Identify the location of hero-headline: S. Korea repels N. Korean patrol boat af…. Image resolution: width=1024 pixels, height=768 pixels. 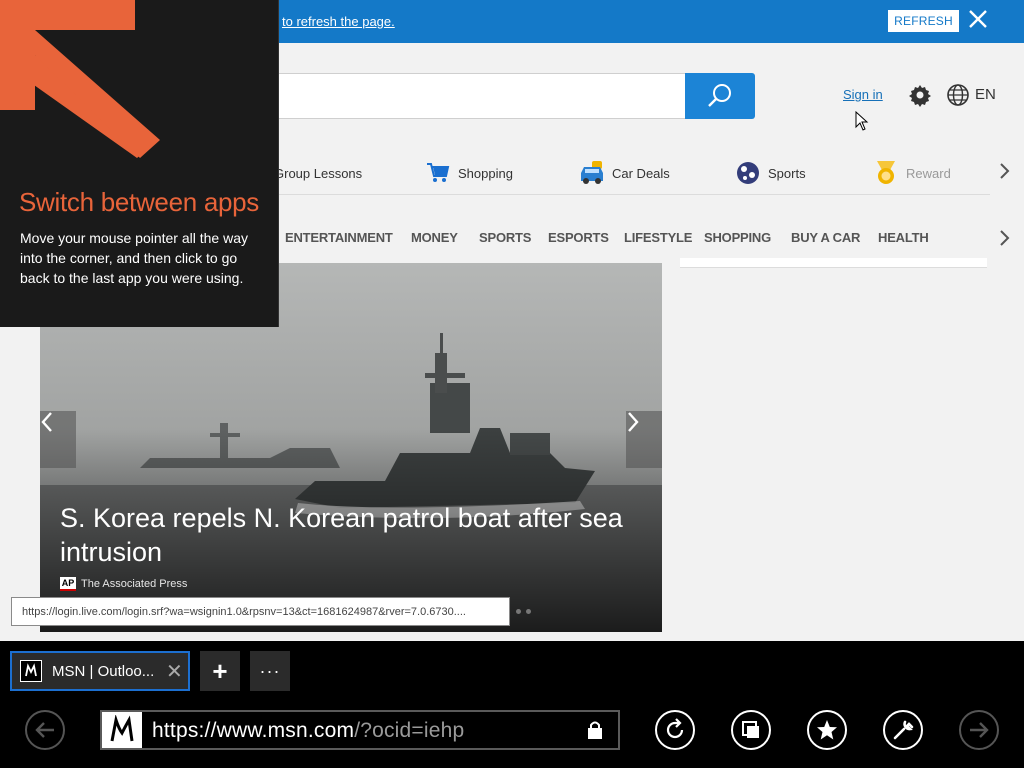
(355, 535).